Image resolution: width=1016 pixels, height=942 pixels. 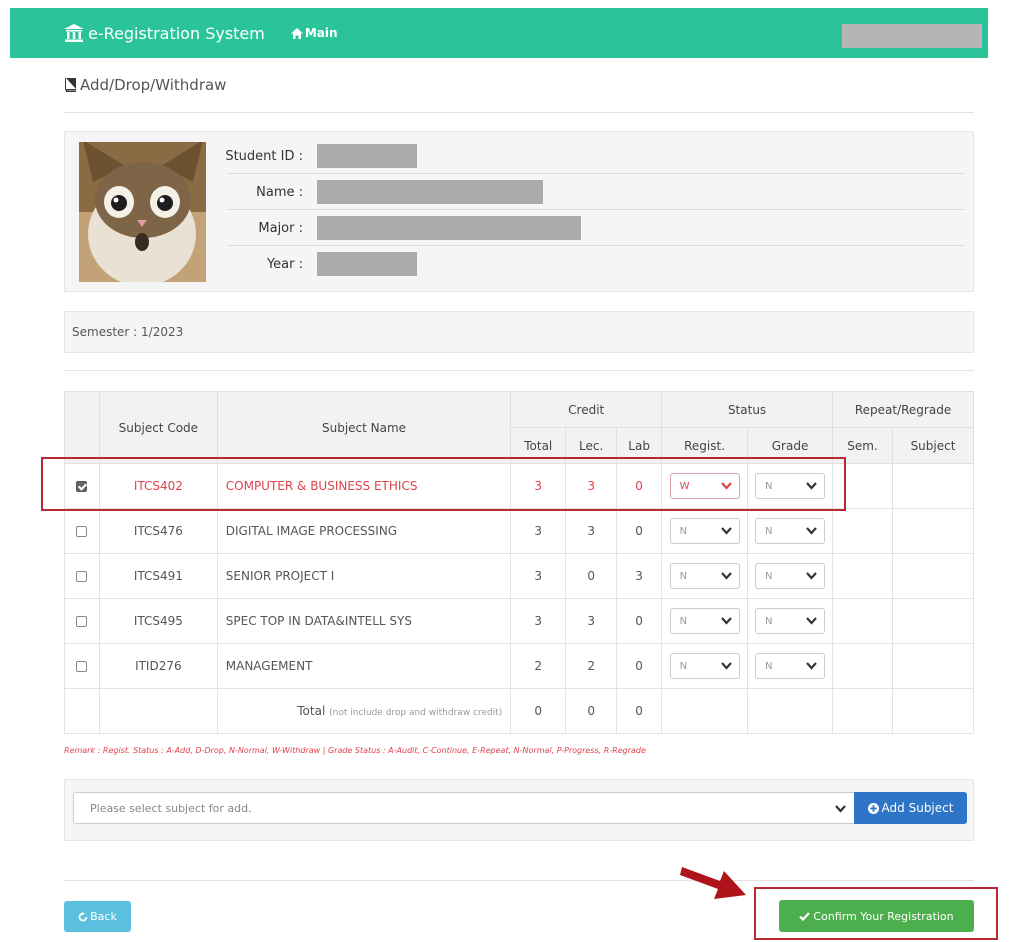 I want to click on user-menu-redacted, so click(x=912, y=36).